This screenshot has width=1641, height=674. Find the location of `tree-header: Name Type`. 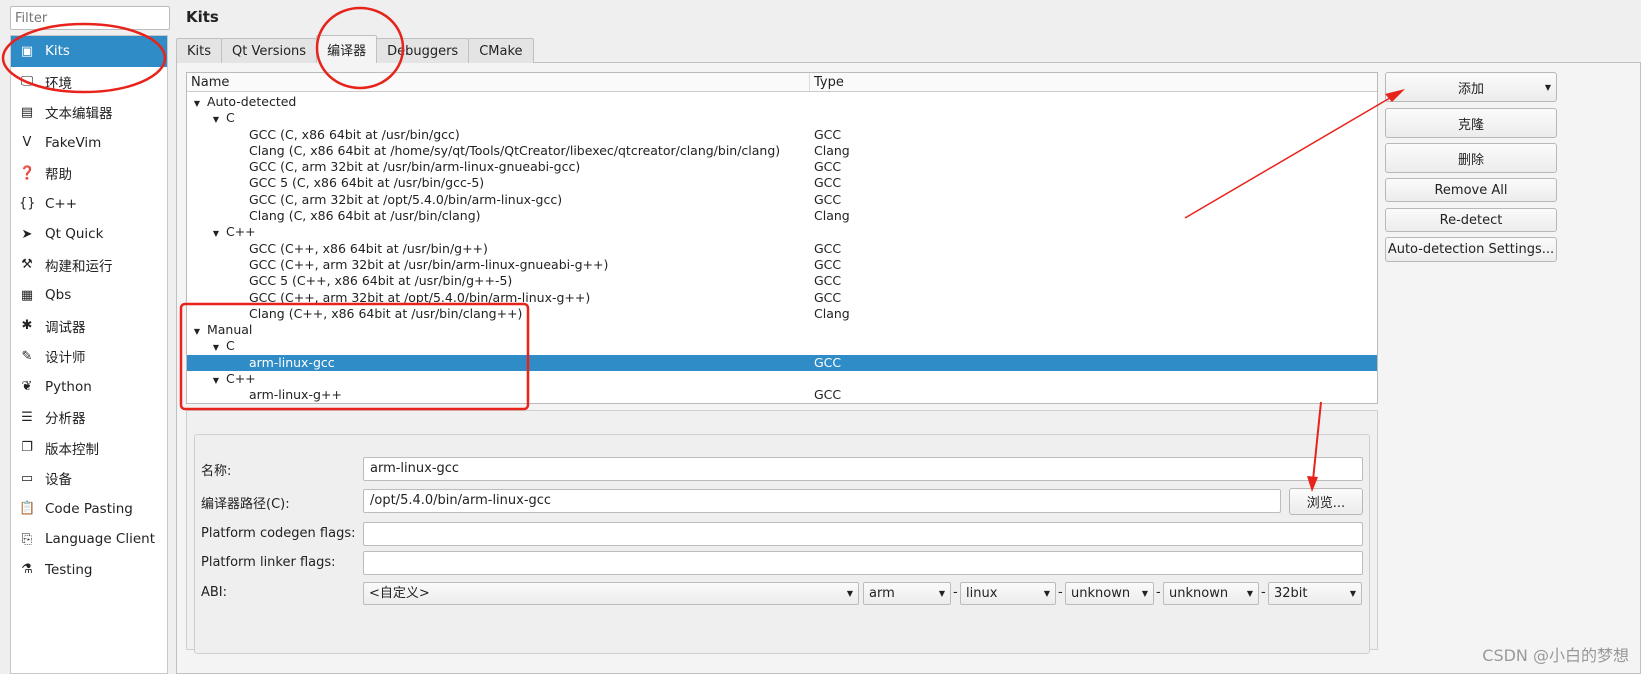

tree-header: Name Type is located at coordinates (782, 82).